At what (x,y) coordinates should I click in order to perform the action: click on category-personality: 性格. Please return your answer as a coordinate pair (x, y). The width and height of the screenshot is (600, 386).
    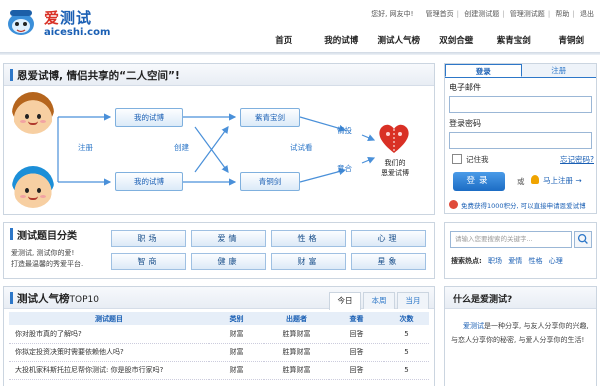
    Looking at the image, I should click on (308, 238).